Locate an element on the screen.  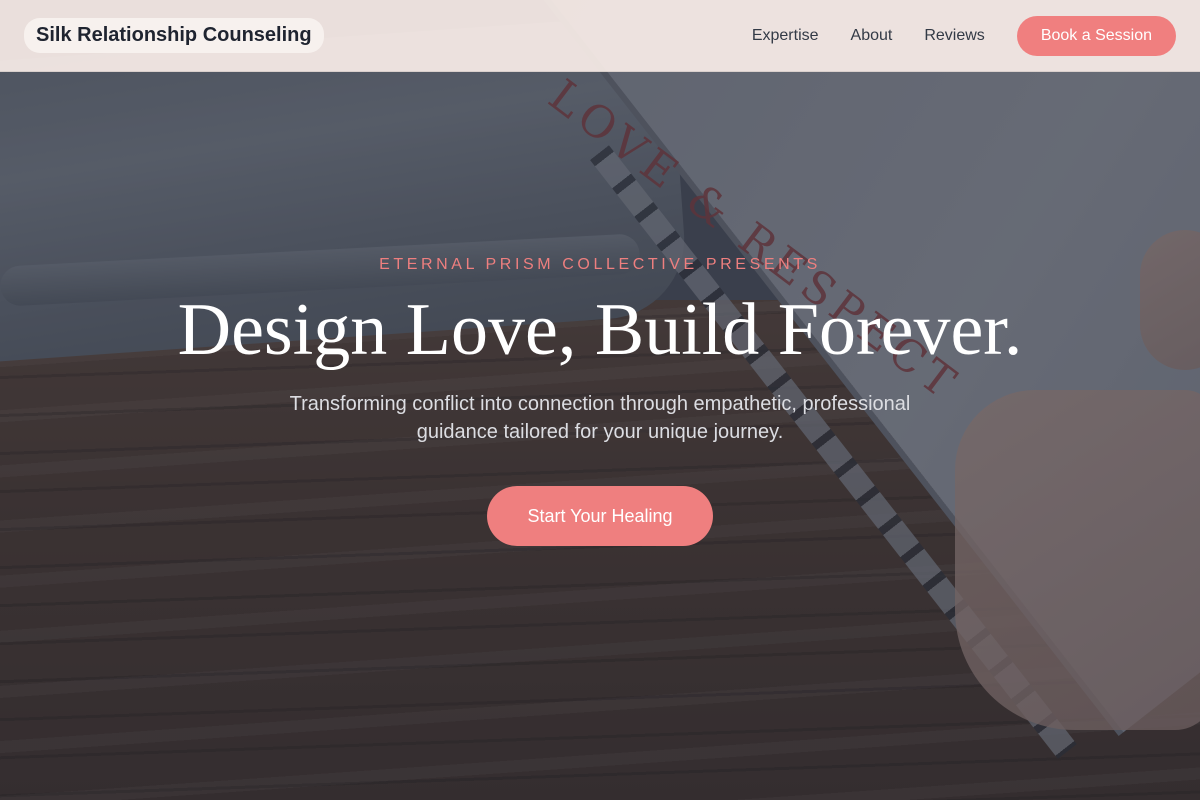
hero-eyebrow: ETERNAL PRISM COLLECTIVE PRESENTS is located at coordinates (600, 264).